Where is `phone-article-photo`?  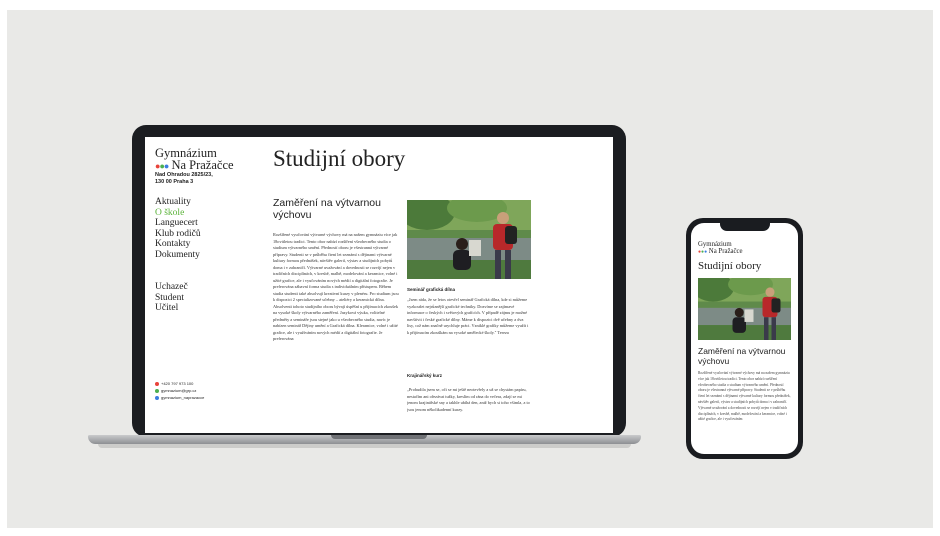
phone-article-photo is located at coordinates (744, 309).